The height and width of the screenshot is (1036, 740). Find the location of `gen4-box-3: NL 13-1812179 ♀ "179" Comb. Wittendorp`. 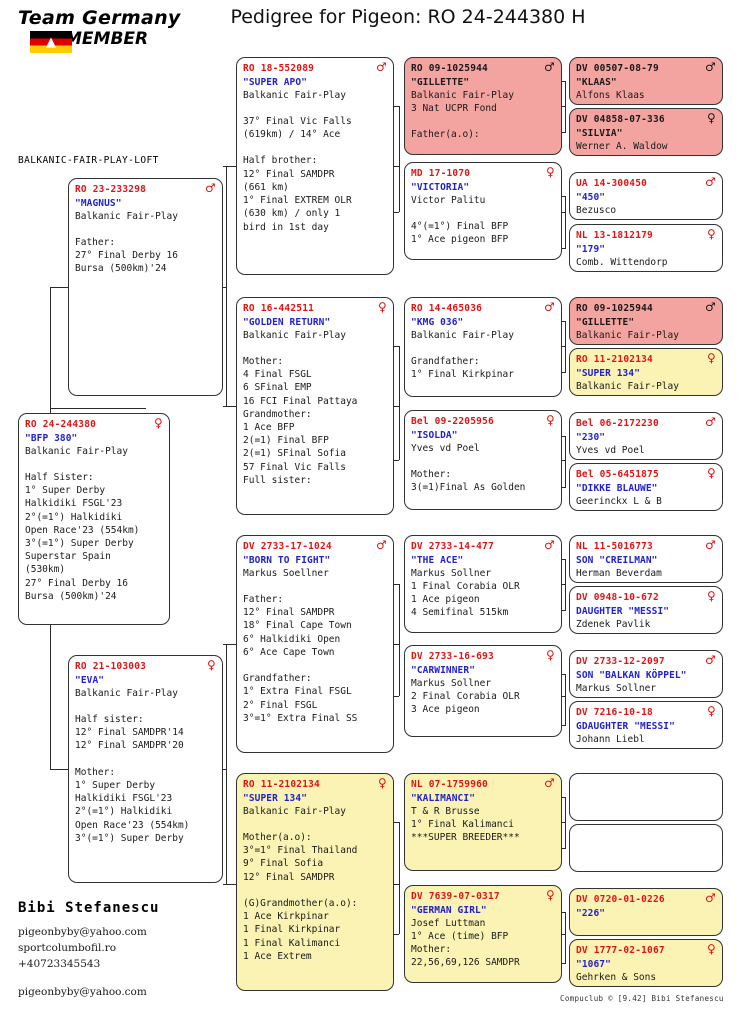

gen4-box-3: NL 13-1812179 ♀ "179" Comb. Wittendorp is located at coordinates (646, 248).